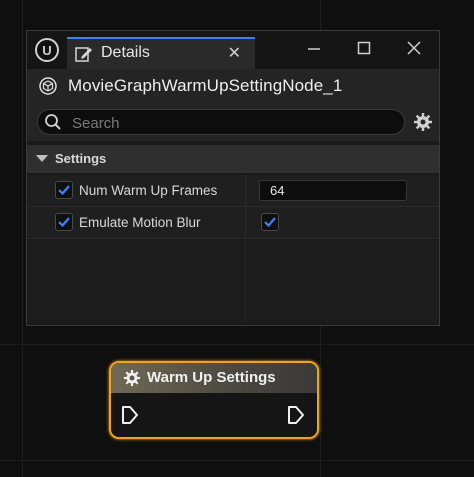  I want to click on pencil-edit-icon, so click(83, 54).